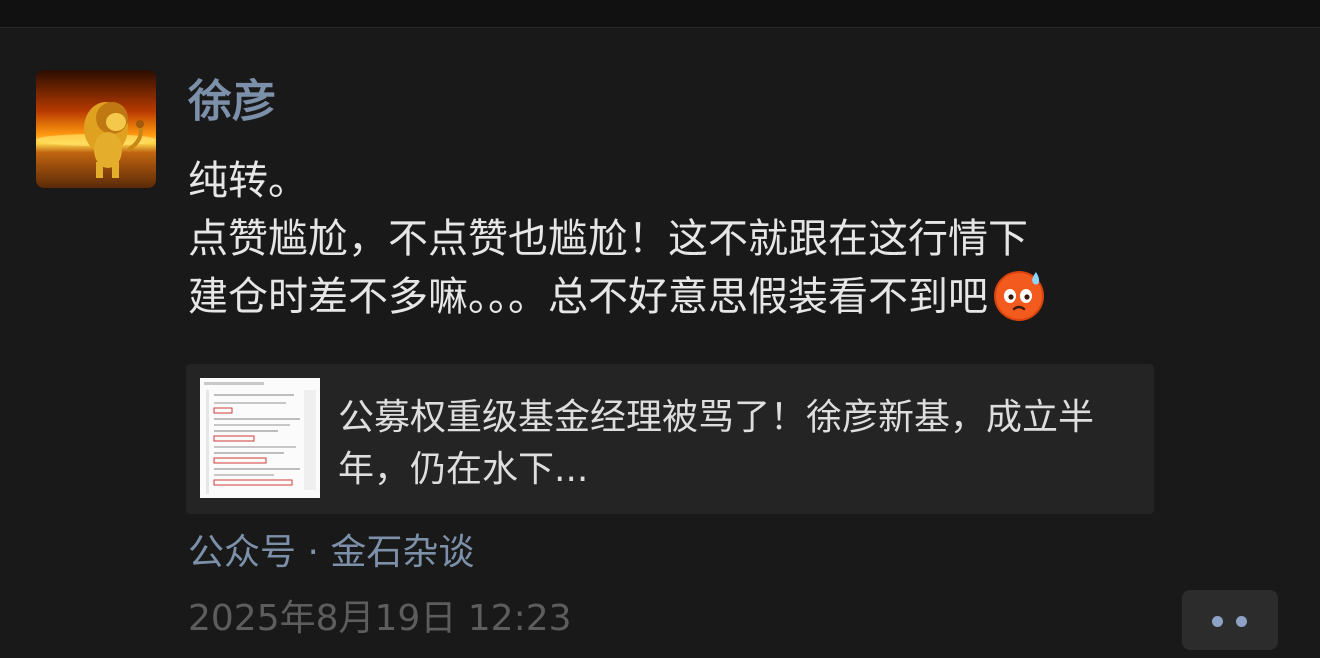  What do you see at coordinates (331, 553) in the screenshot?
I see `source-link: 公众号 · 金石杂谈` at bounding box center [331, 553].